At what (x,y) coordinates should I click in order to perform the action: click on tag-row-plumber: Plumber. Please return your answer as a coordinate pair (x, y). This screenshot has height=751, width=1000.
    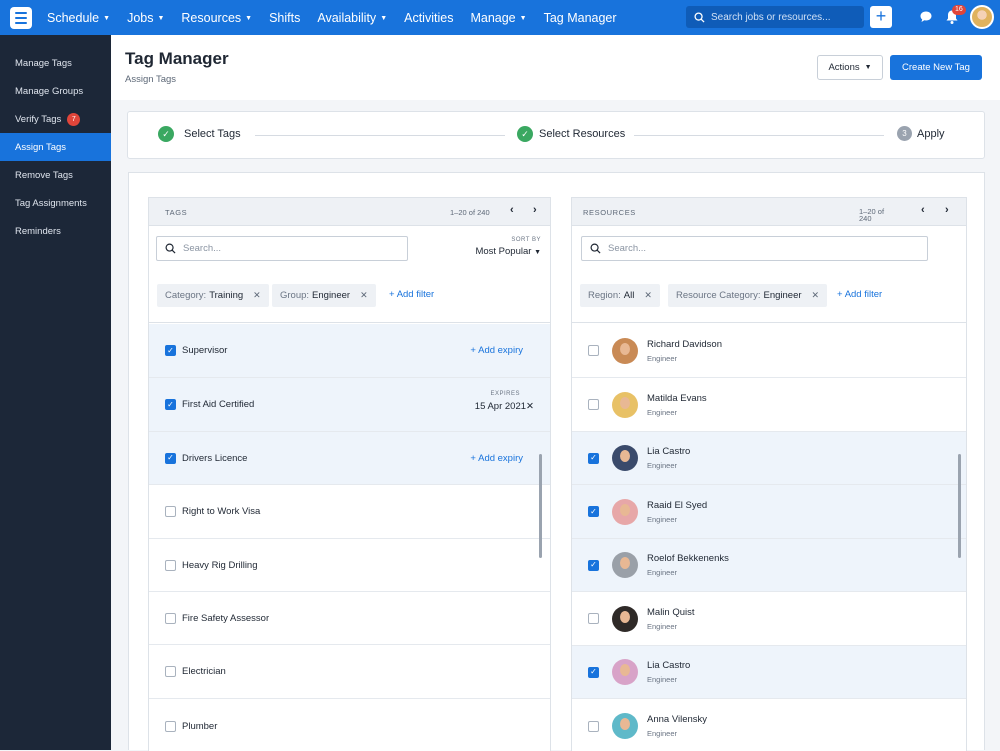
    Looking at the image, I should click on (349, 725).